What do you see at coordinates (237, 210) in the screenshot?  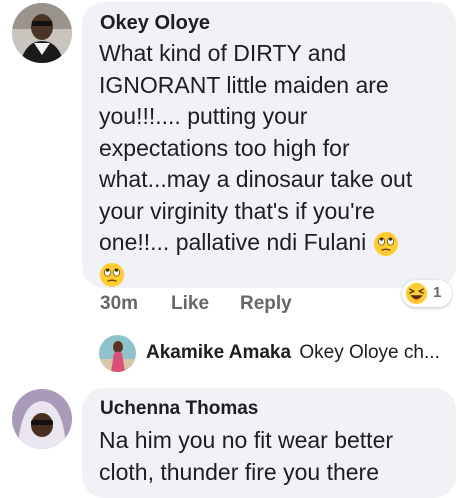 I see `comment-text-line: your virginity that's if you're` at bounding box center [237, 210].